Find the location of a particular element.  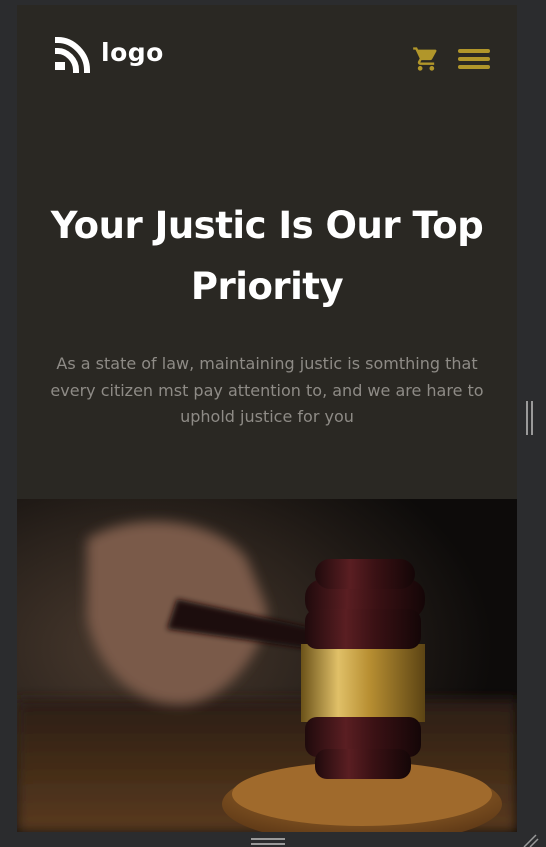

hamburger-menu-icon is located at coordinates (474, 59).